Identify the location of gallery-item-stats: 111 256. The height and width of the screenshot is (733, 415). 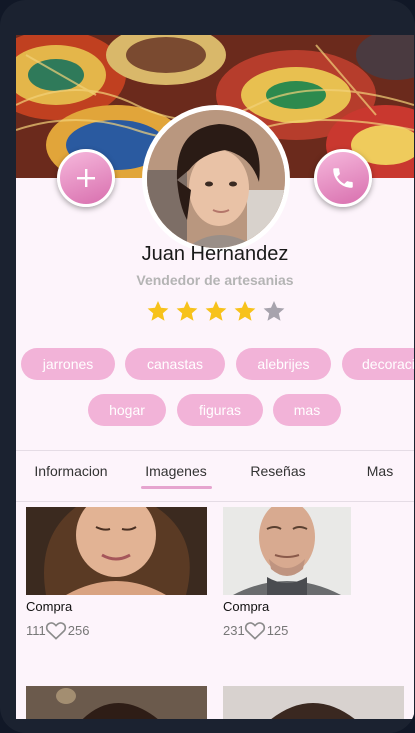
(58, 630).